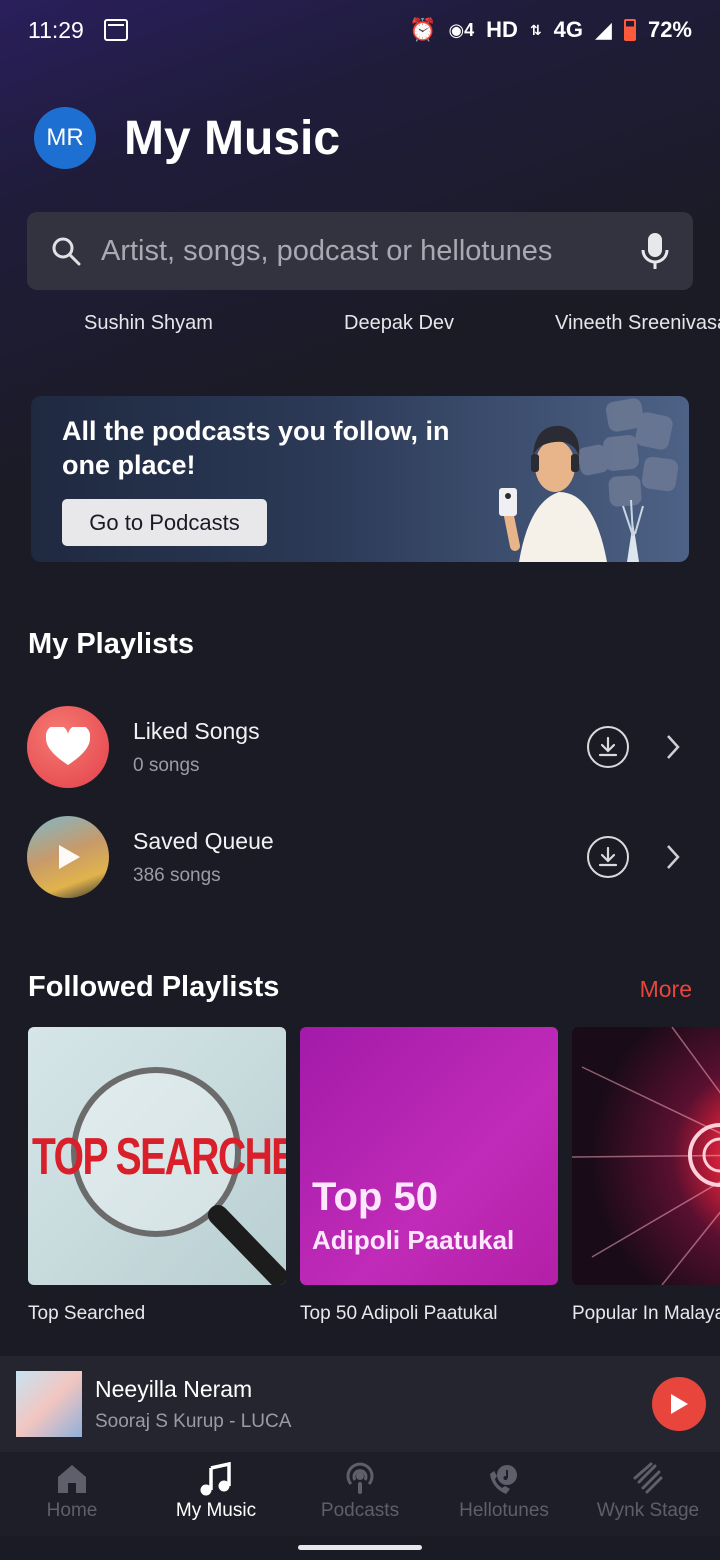 Image resolution: width=720 pixels, height=1560 pixels. Describe the element at coordinates (535, 29) in the screenshot. I see `data-arrows-icon: ⇅` at that location.